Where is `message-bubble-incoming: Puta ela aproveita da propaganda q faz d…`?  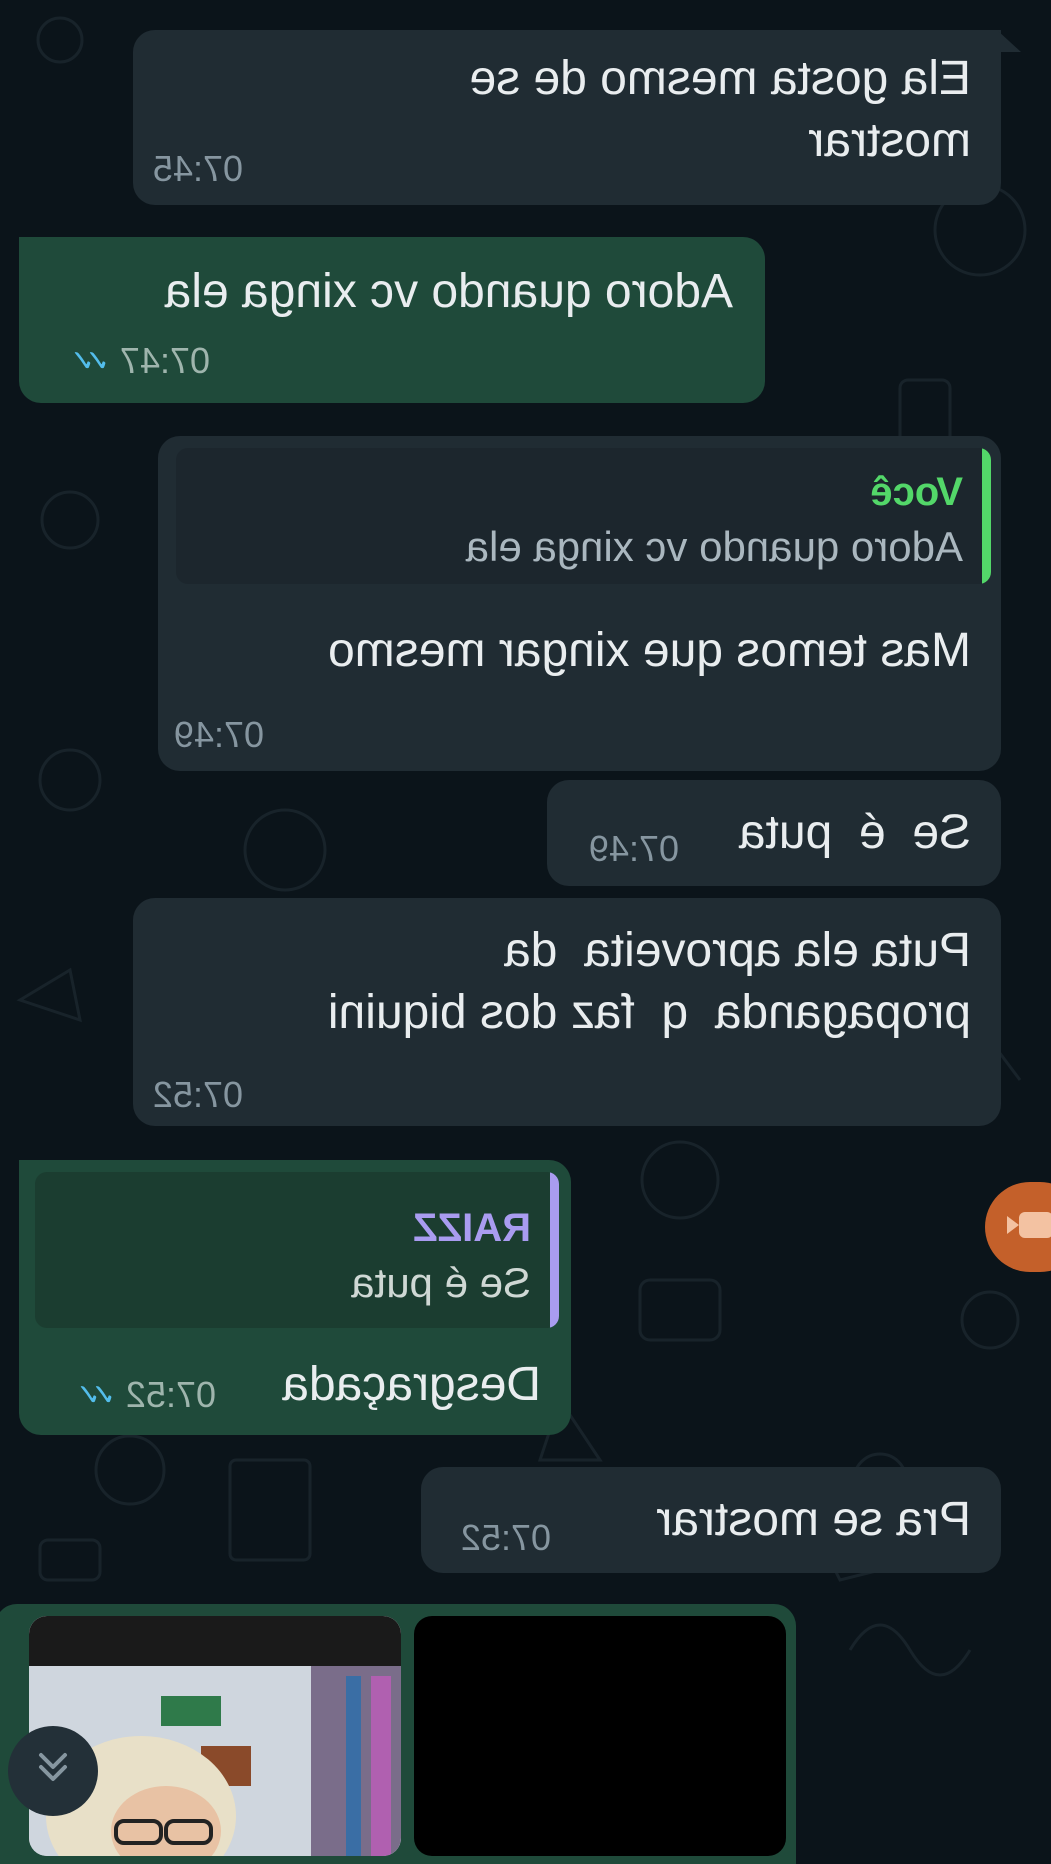
message-bubble-incoming: Puta ela aproveita da propaganda q faz d… is located at coordinates (567, 1012).